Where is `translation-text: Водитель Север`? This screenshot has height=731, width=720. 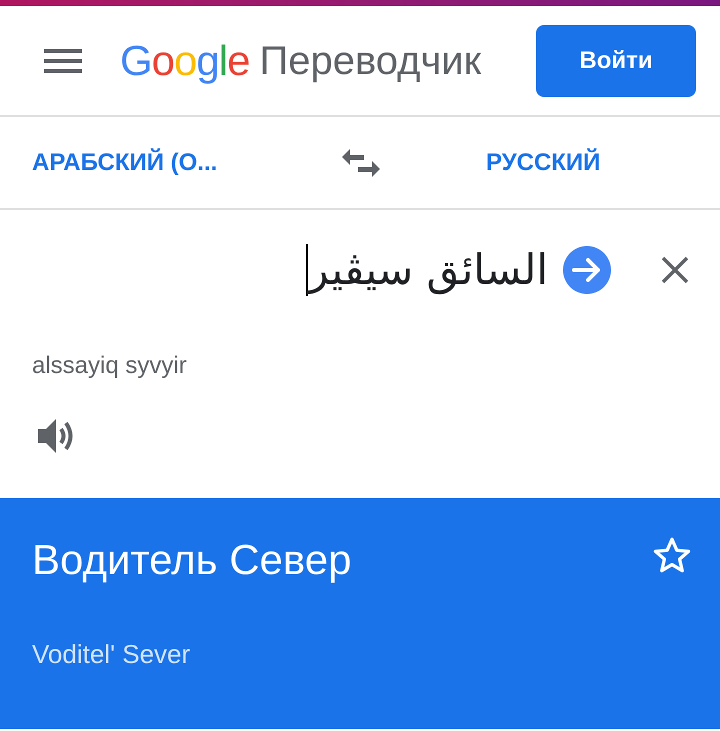 translation-text: Водитель Север is located at coordinates (192, 560).